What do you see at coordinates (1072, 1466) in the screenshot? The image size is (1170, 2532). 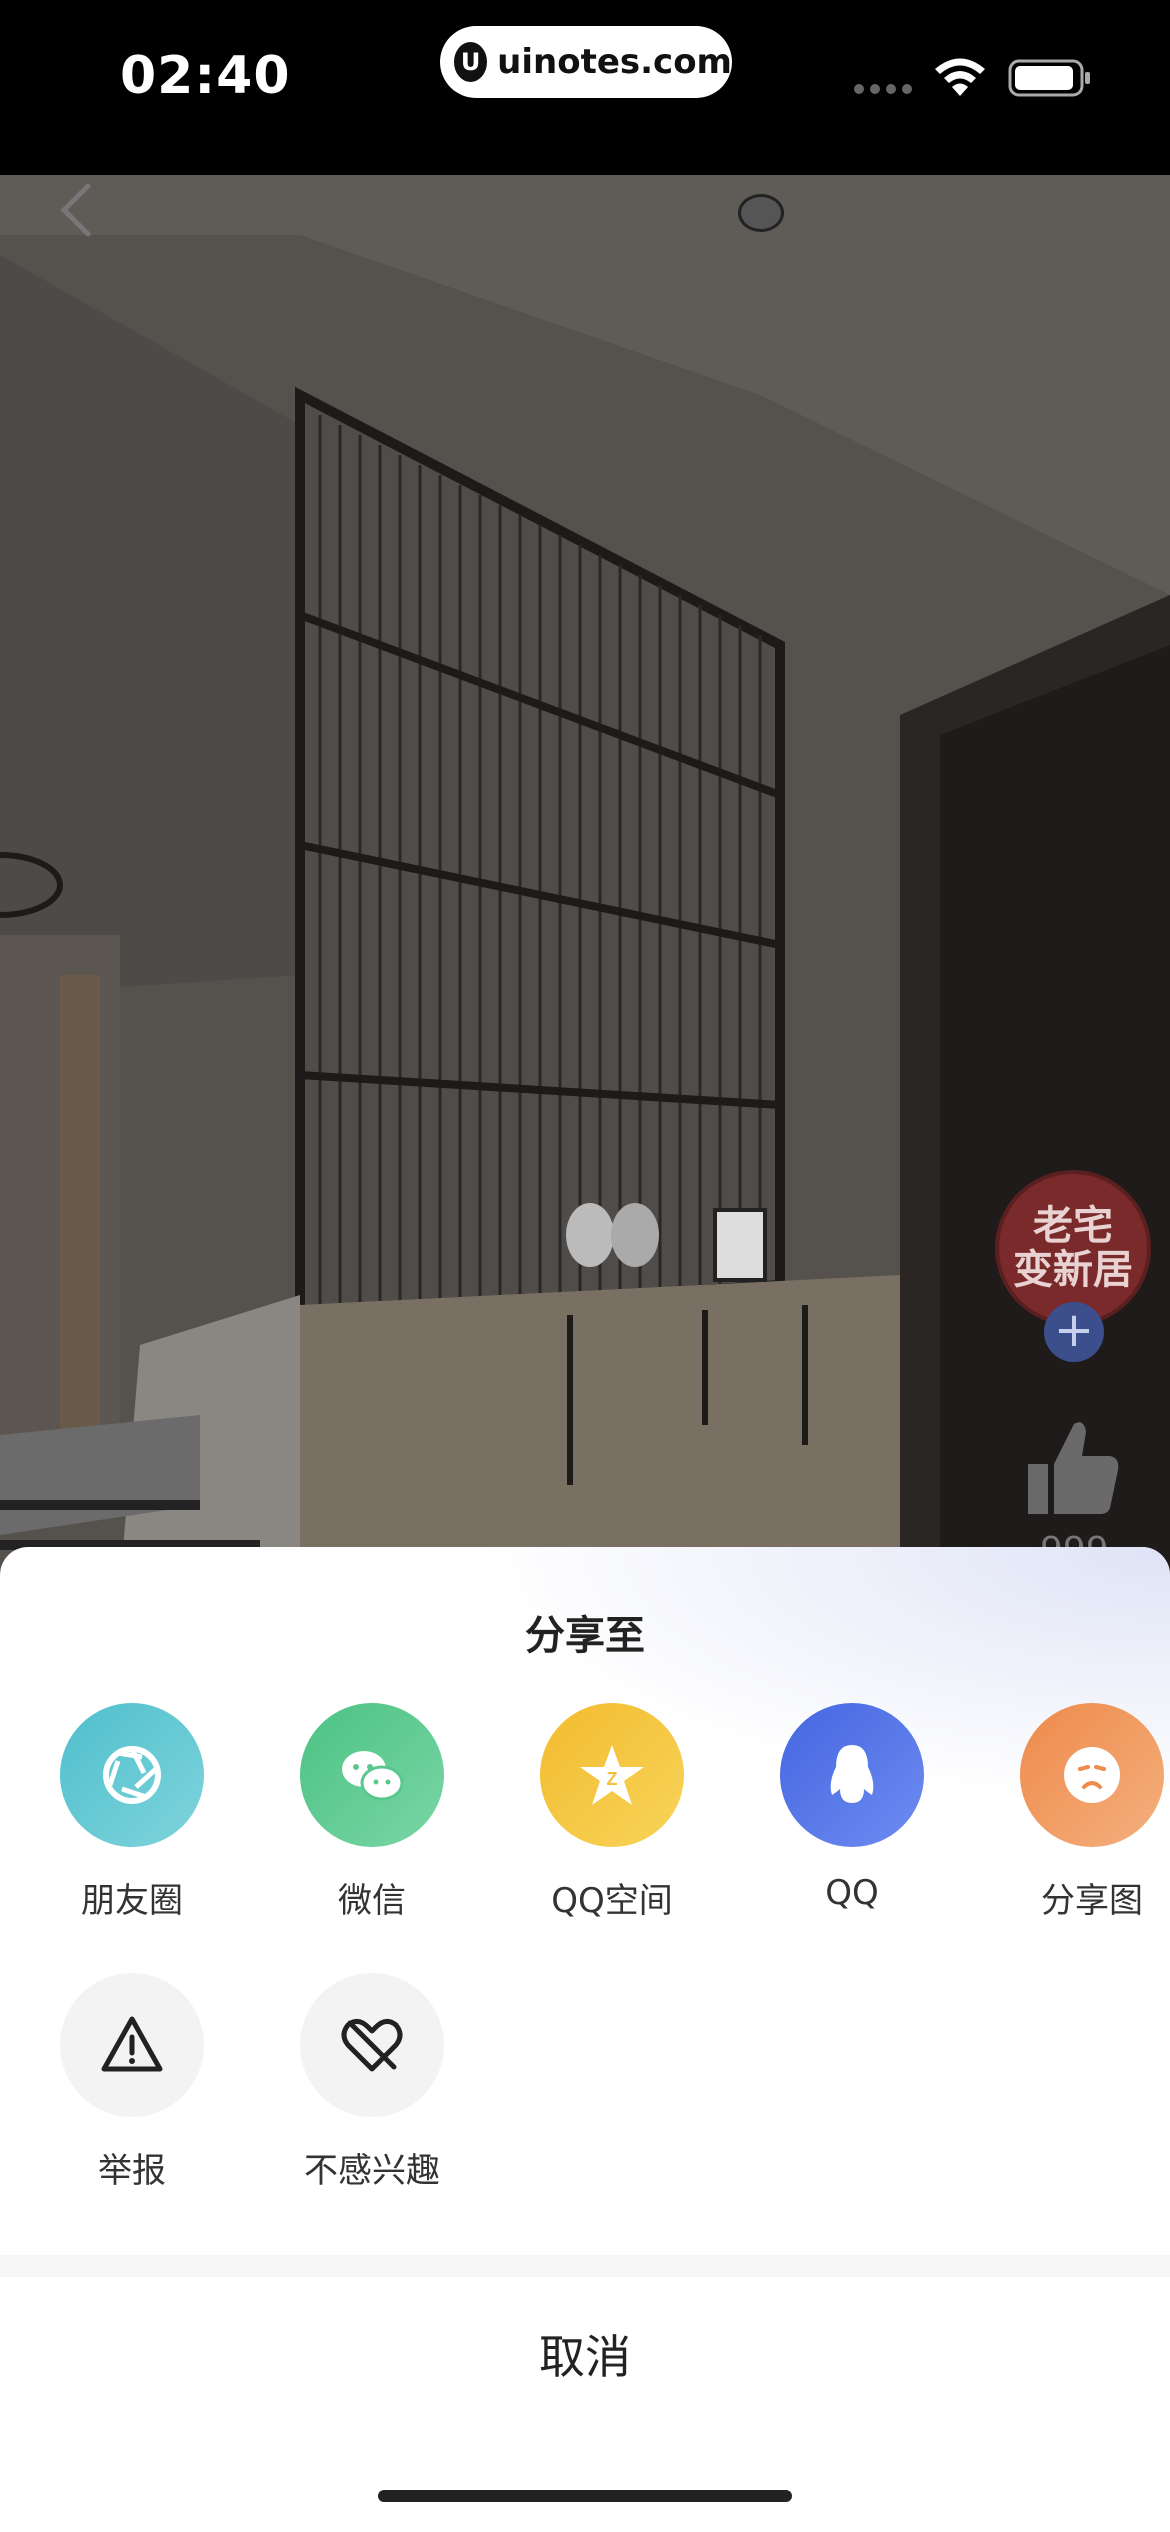 I see `thumbs-up-icon` at bounding box center [1072, 1466].